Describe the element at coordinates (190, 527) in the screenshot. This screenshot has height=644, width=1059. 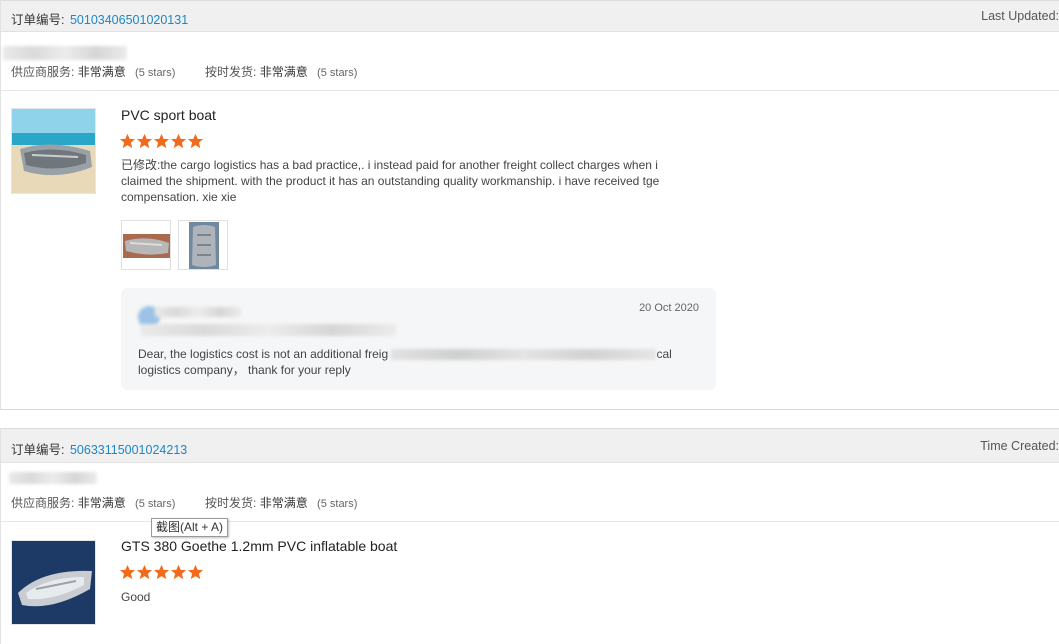
I see `screenshot-tooltip: 截图(Alt + A)` at that location.